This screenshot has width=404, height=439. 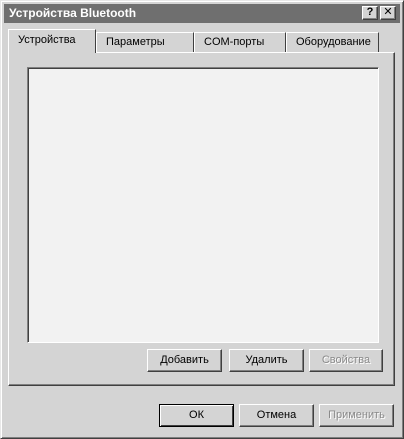 What do you see at coordinates (202, 13) in the screenshot?
I see `title-bar: Устройства Bluetooth ? ✕` at bounding box center [202, 13].